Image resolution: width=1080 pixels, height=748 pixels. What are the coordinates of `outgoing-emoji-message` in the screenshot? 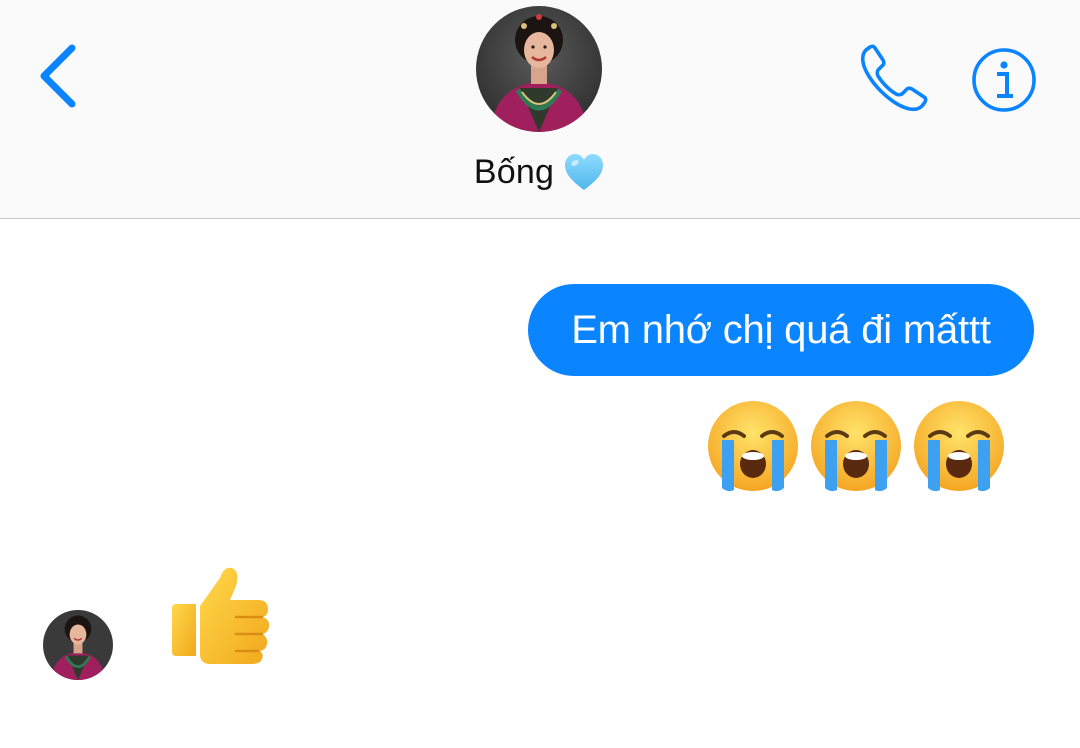 It's located at (856, 446).